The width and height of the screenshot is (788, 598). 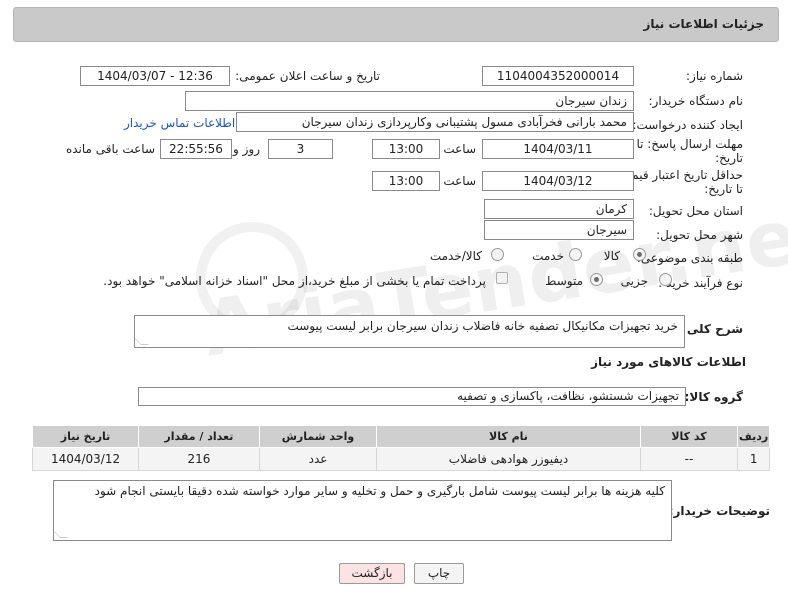 What do you see at coordinates (455, 256) in the screenshot?
I see `category-option-goods-service: کالا/خدمت` at bounding box center [455, 256].